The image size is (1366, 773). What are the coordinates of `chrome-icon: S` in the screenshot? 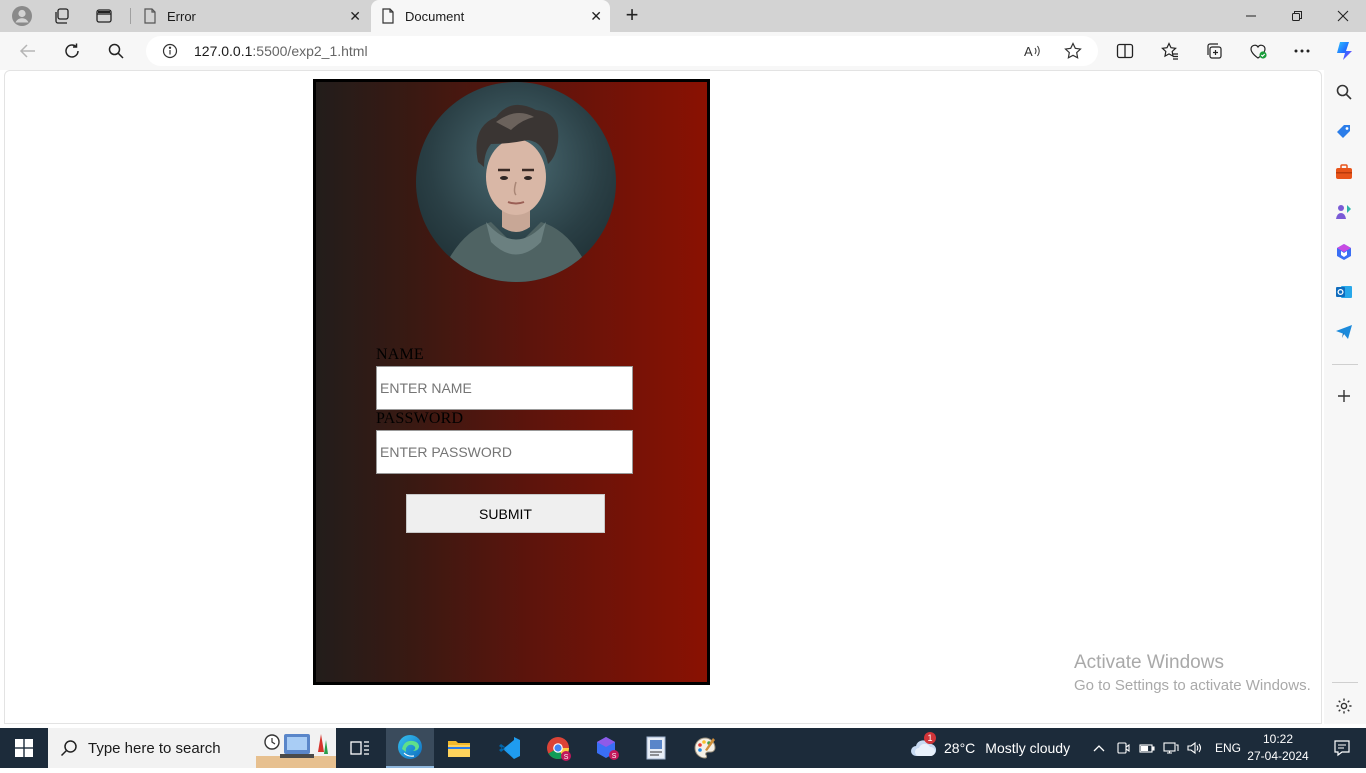 It's located at (558, 748).